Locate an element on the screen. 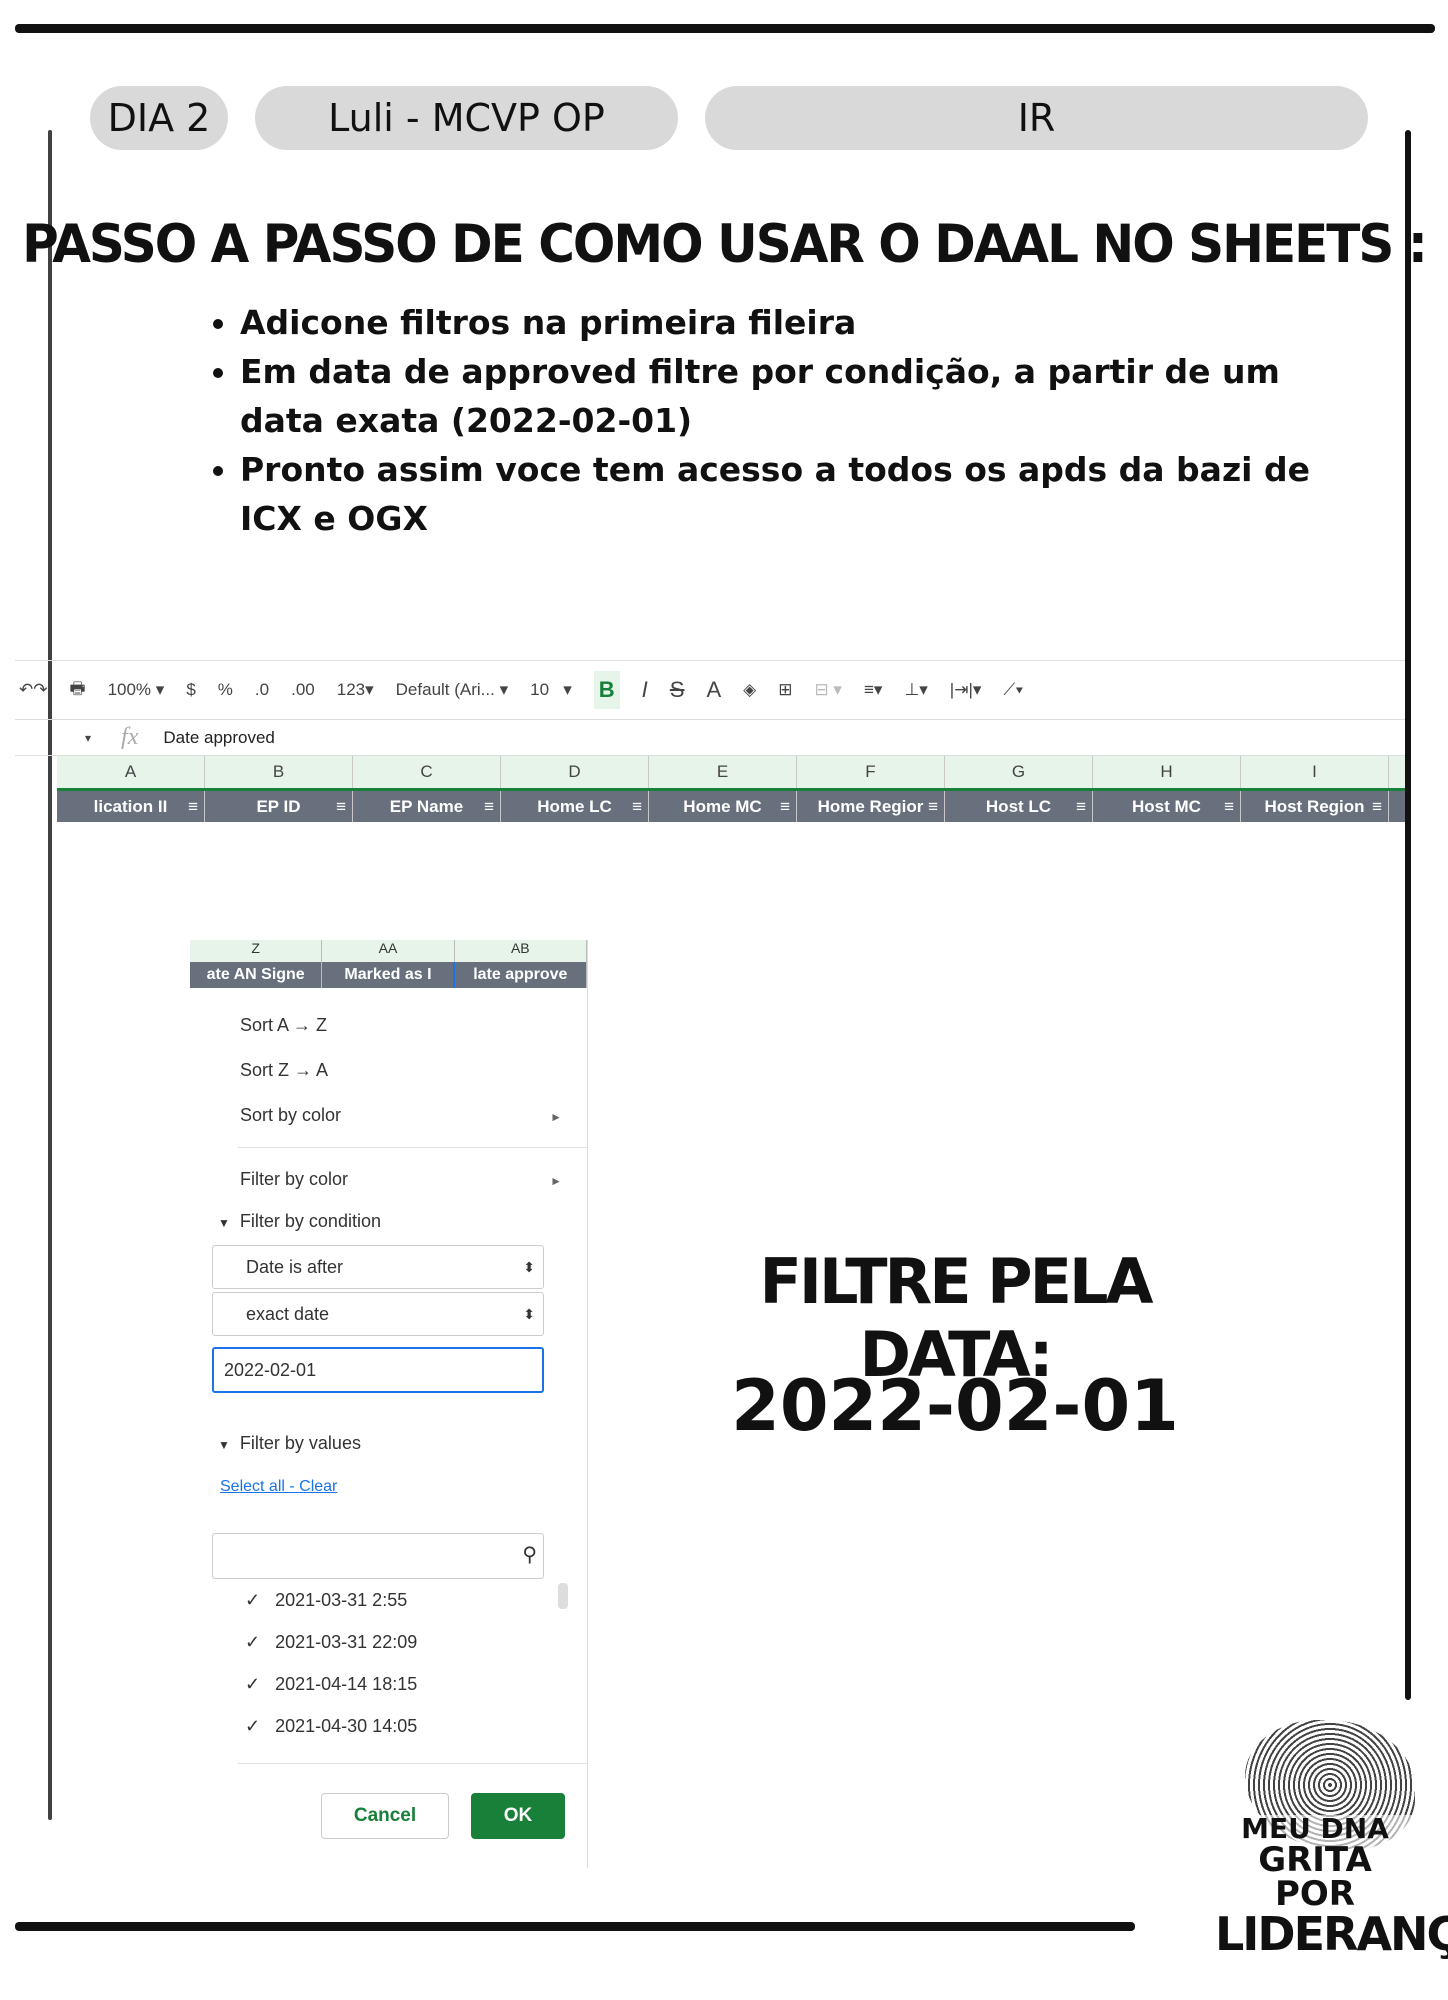  scrollbar is located at coordinates (563, 1596).